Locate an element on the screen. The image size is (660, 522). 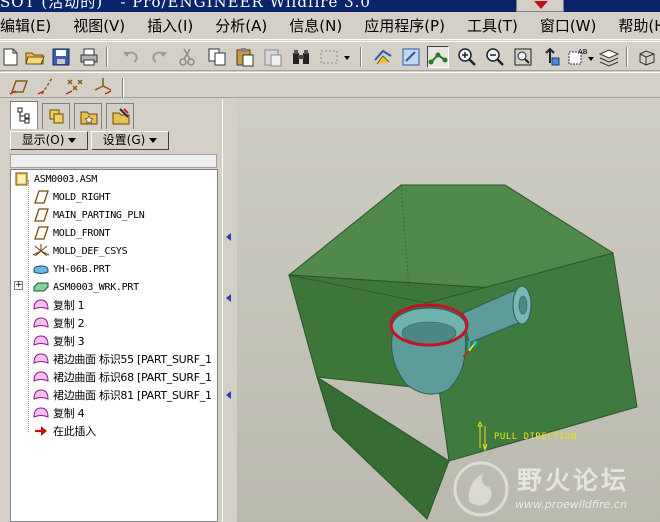
tree-header is located at coordinates (113, 161).